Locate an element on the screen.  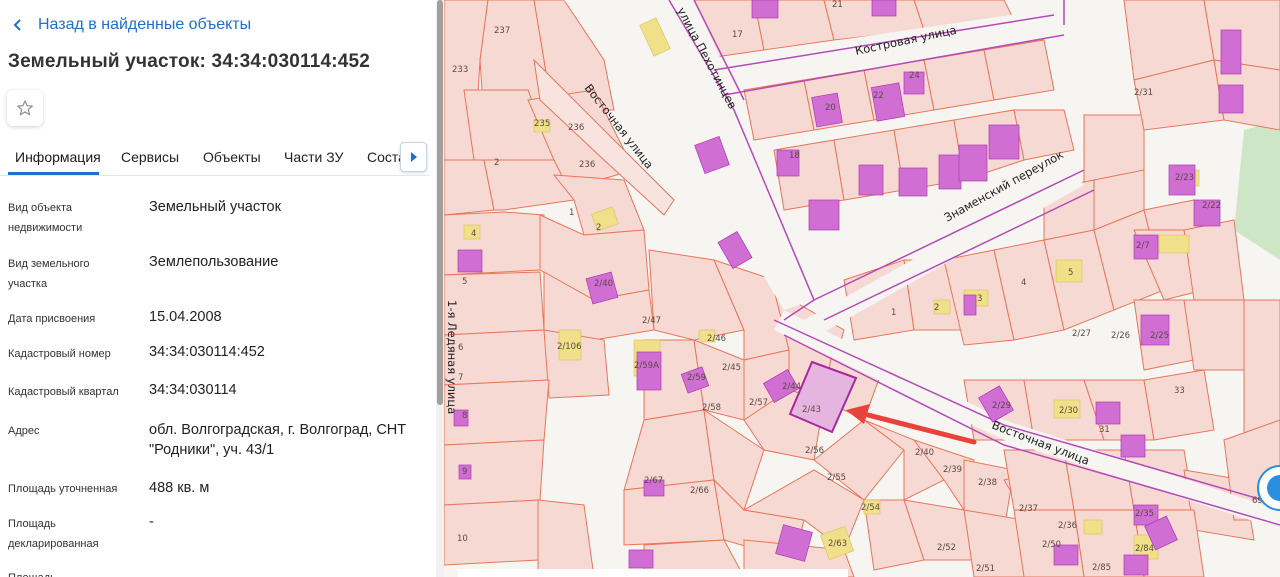
parcel-label: 2/56 is located at coordinates (814, 451).